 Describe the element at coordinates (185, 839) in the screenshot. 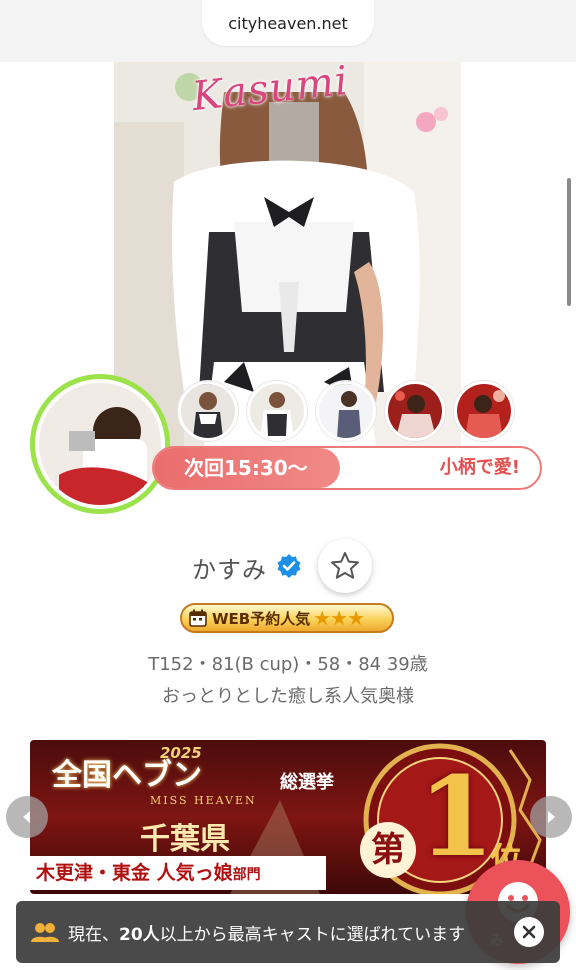

I see `banner-prefecture: 千葉県` at that location.